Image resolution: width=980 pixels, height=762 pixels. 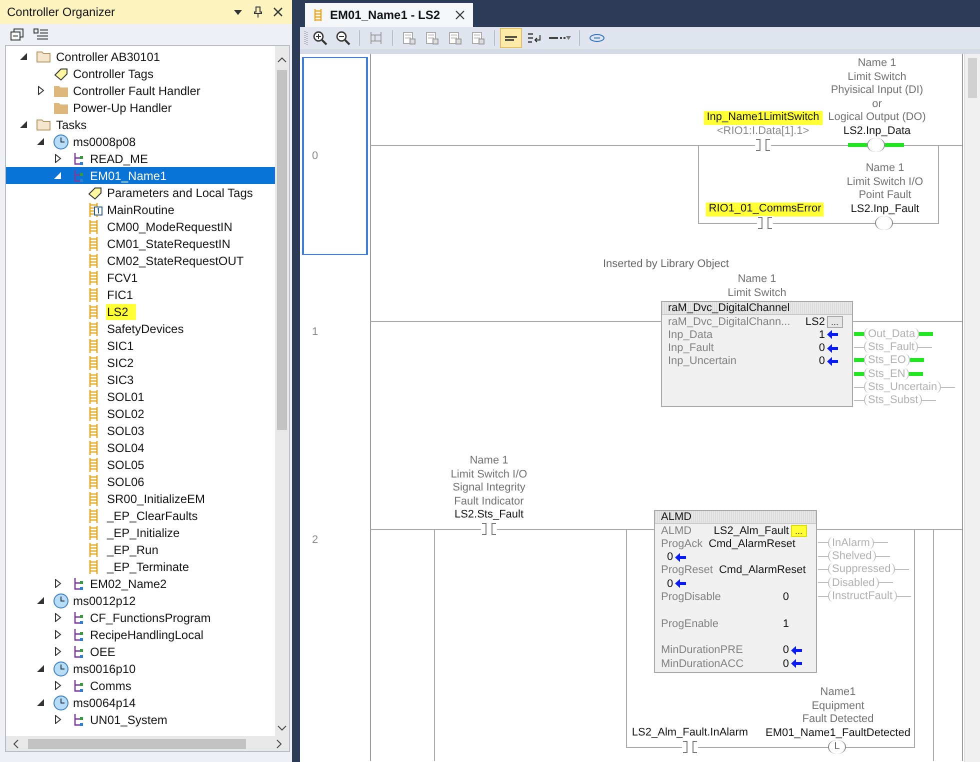 What do you see at coordinates (140, 413) in the screenshot?
I see `tree-item: SOL02` at bounding box center [140, 413].